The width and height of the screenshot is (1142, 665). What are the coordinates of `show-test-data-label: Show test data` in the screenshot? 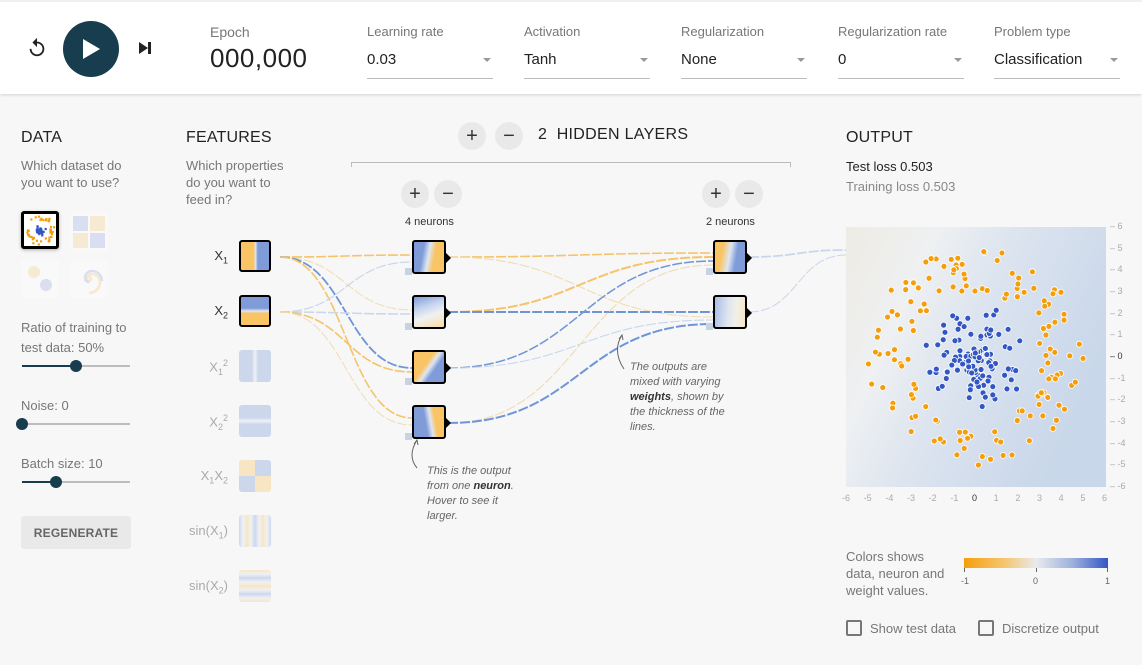 It's located at (913, 628).